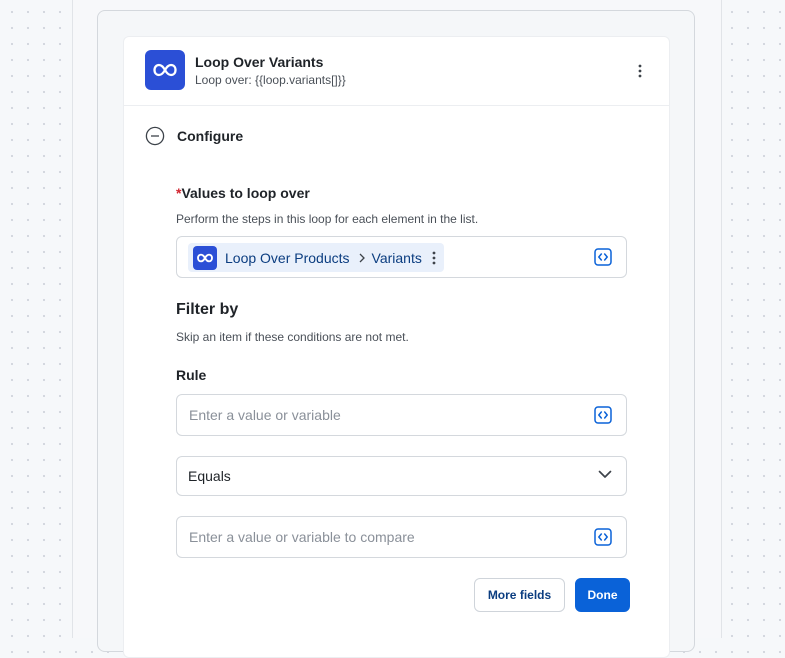  What do you see at coordinates (379, 415) in the screenshot?
I see `rule-input-field` at bounding box center [379, 415].